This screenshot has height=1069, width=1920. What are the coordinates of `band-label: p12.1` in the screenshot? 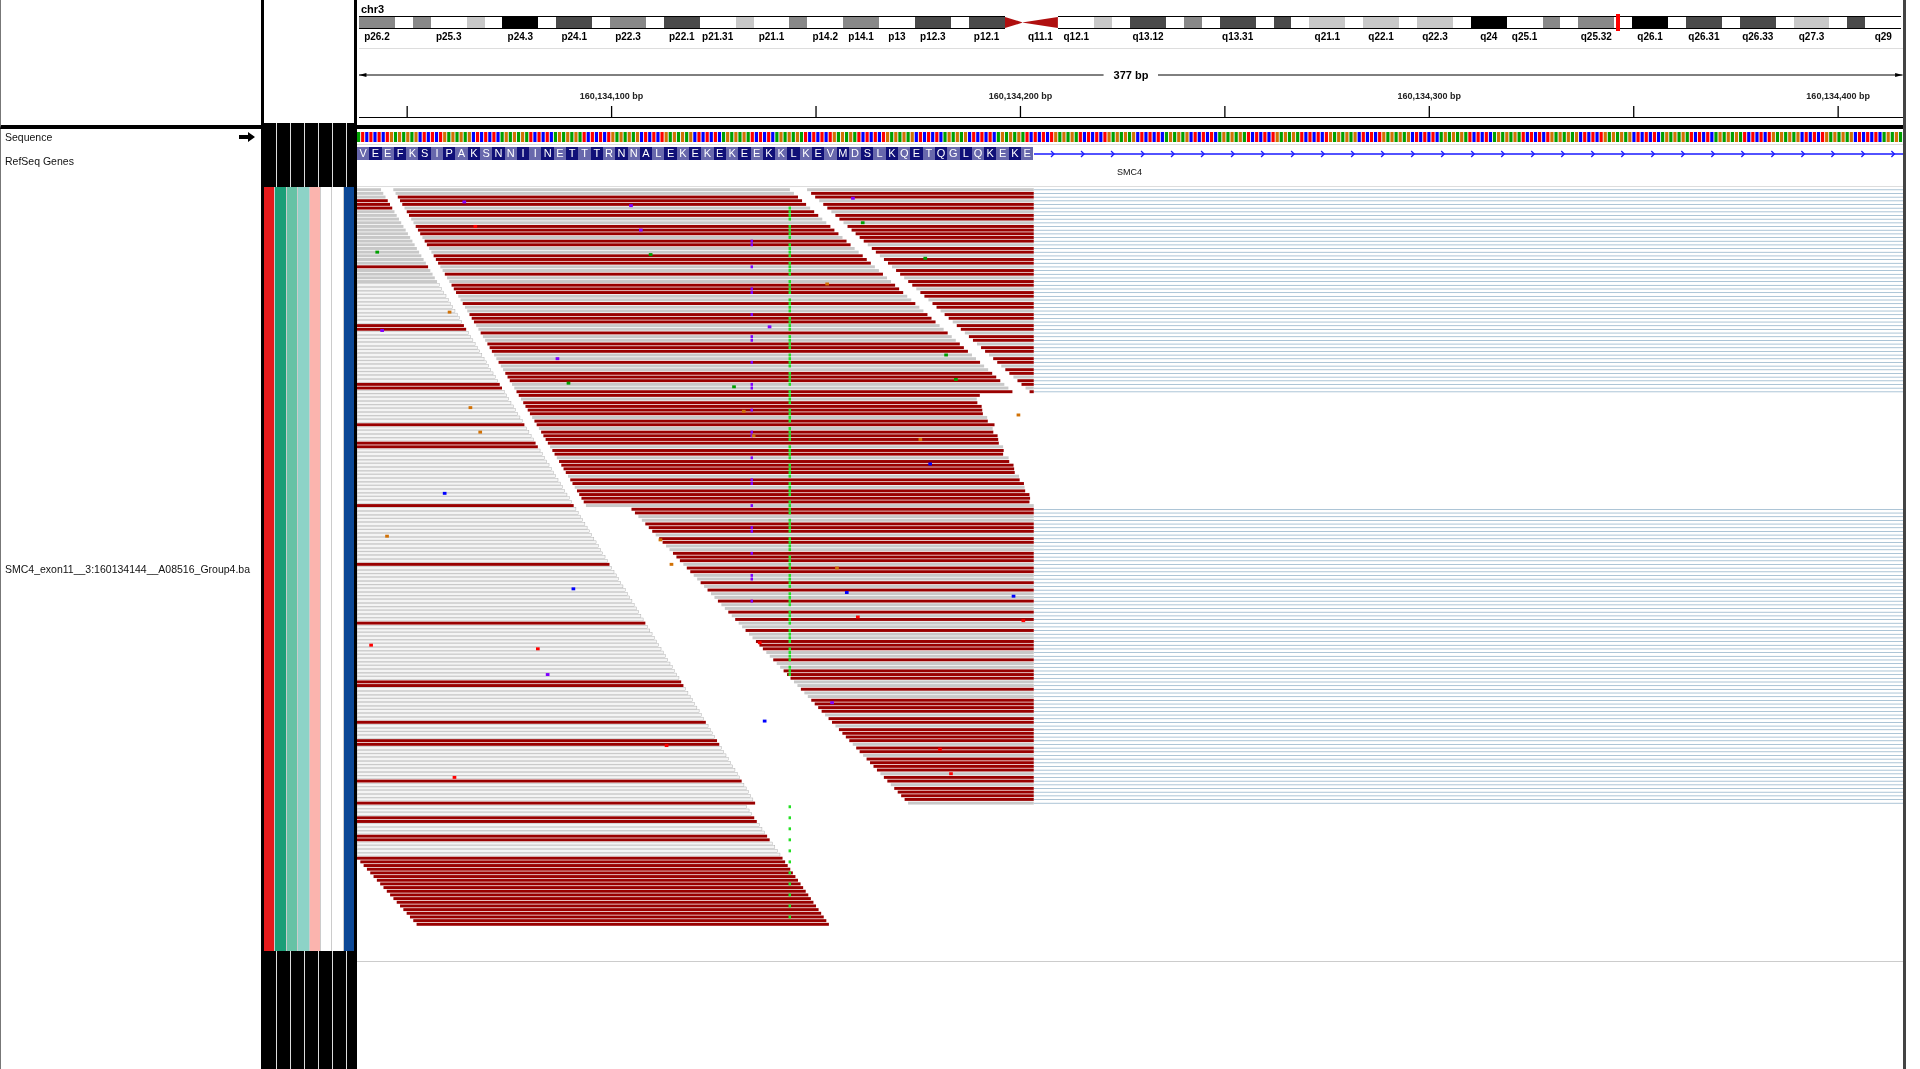 It's located at (986, 36).